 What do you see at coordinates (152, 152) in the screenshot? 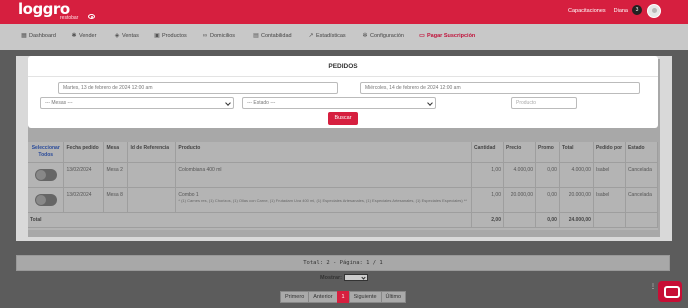
I see `col-referencia: Id de Referencia` at bounding box center [152, 152].